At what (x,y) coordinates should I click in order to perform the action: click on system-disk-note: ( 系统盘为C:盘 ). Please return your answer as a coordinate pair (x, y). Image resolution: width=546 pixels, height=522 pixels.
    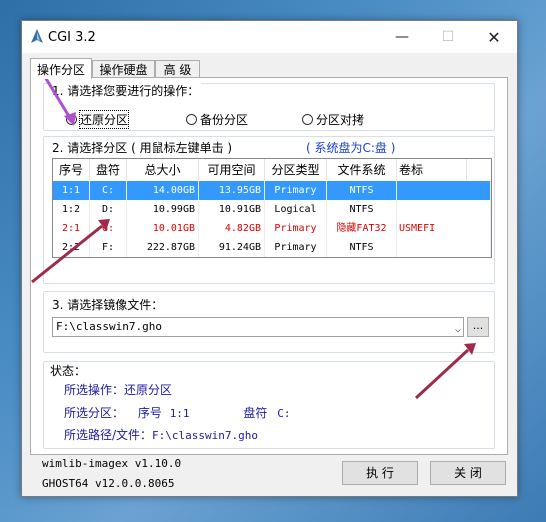
    Looking at the image, I should click on (351, 148).